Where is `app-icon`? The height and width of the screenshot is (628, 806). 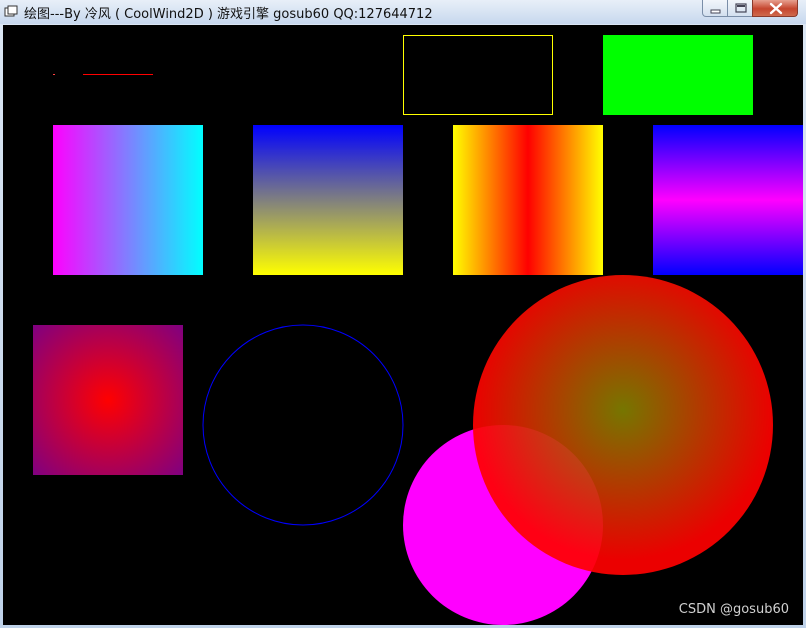
app-icon is located at coordinates (11, 11).